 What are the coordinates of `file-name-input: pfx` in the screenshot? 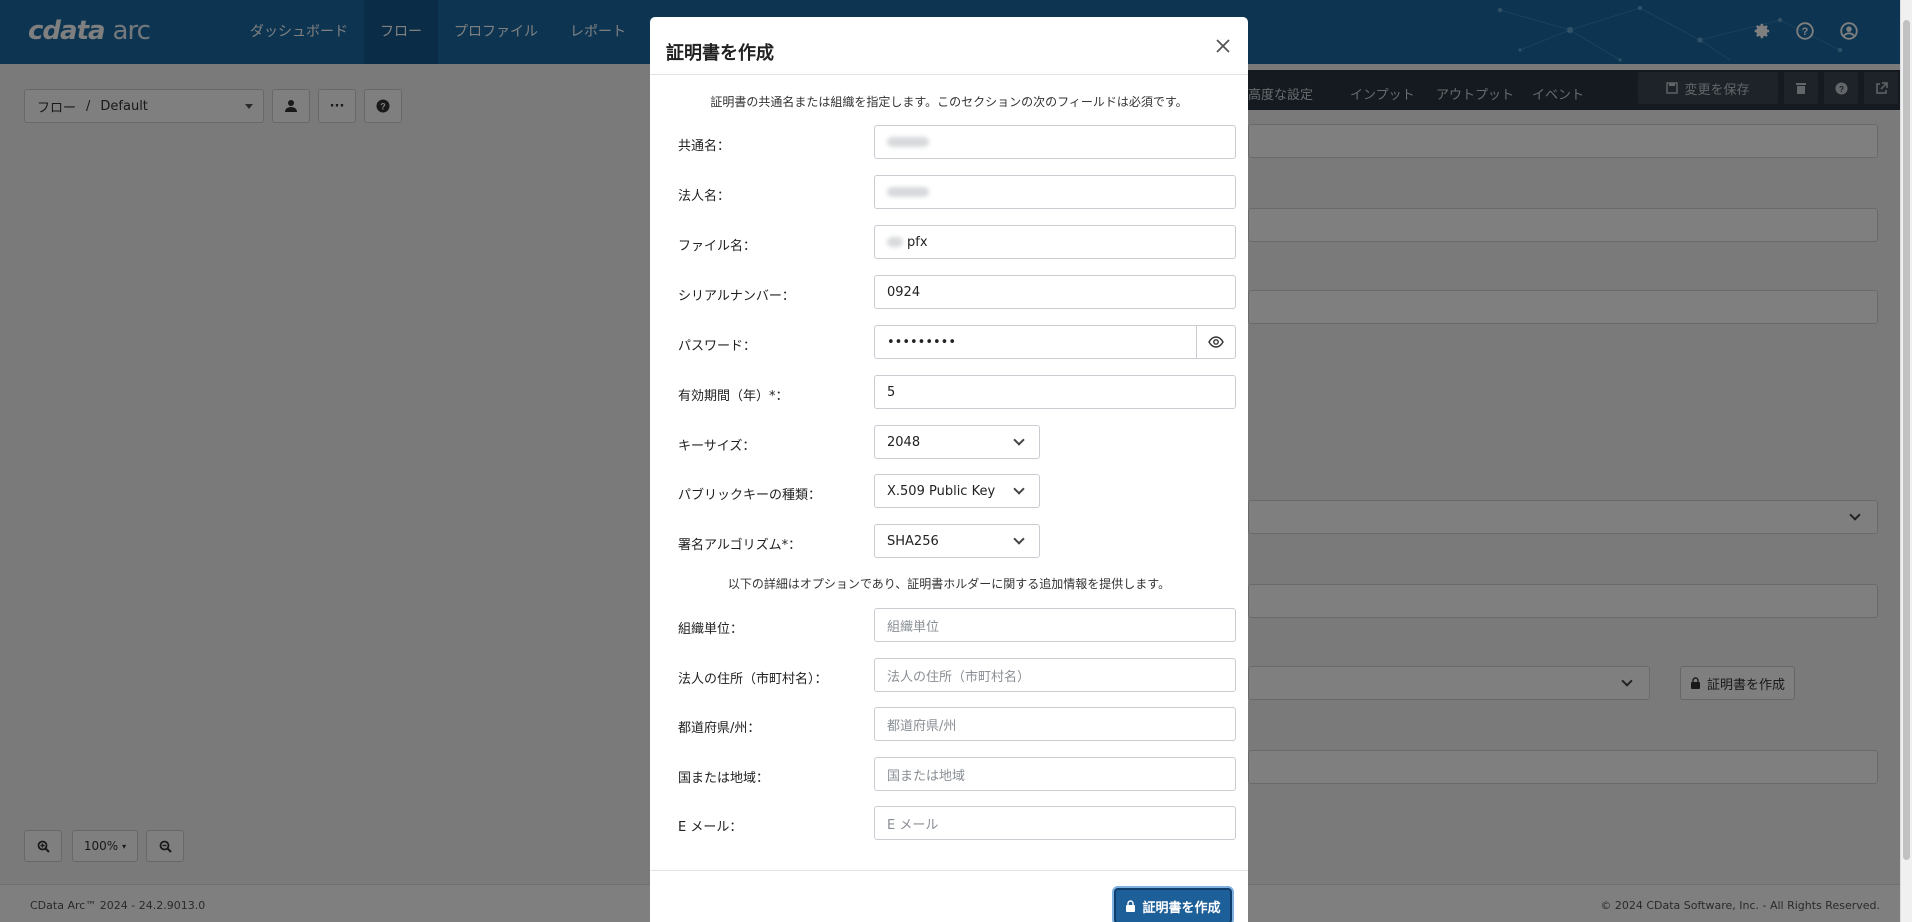 It's located at (1055, 242).